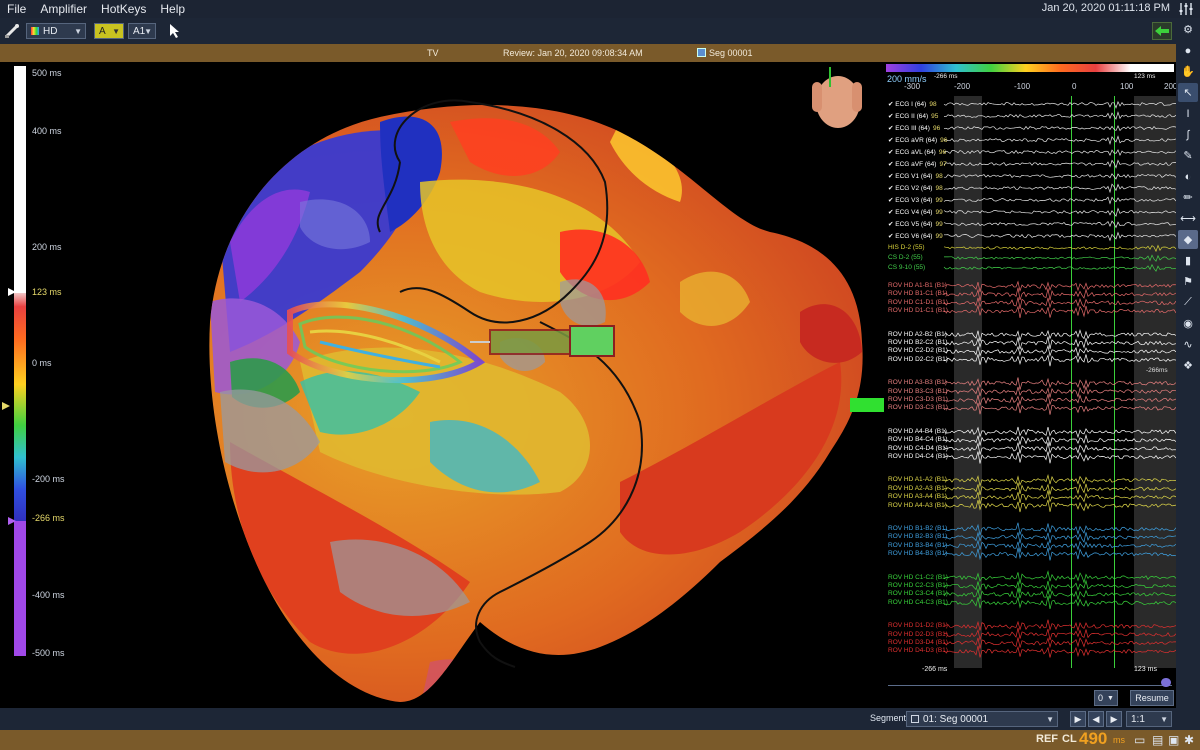  I want to click on screen-icon: ▣, so click(1173, 740).